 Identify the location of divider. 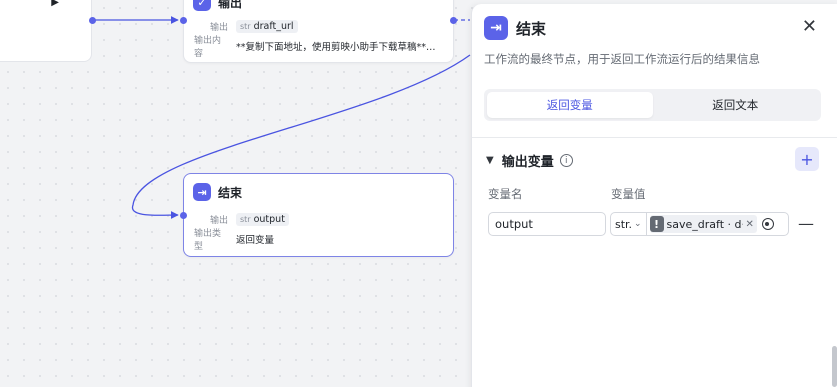
(654, 137).